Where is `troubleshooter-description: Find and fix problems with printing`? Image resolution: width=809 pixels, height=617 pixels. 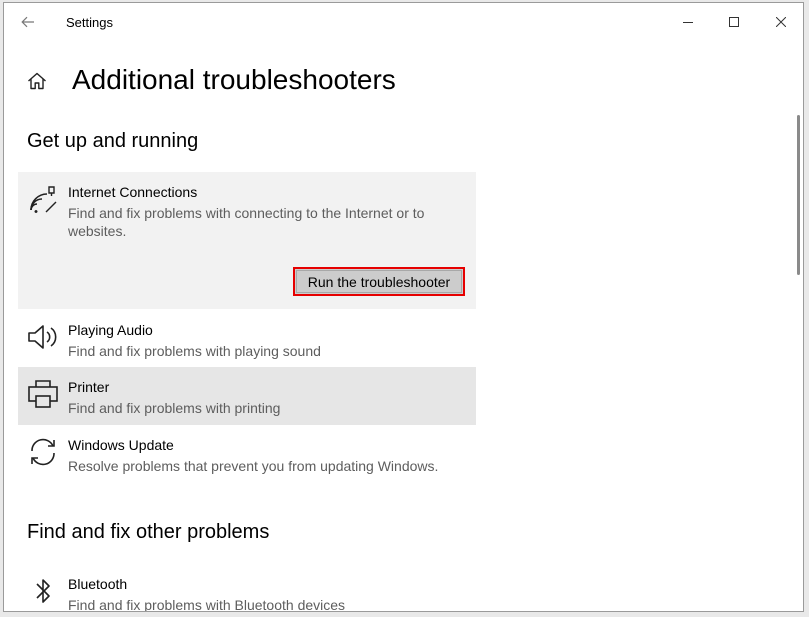
troubleshooter-description: Find and fix problems with printing is located at coordinates (174, 408).